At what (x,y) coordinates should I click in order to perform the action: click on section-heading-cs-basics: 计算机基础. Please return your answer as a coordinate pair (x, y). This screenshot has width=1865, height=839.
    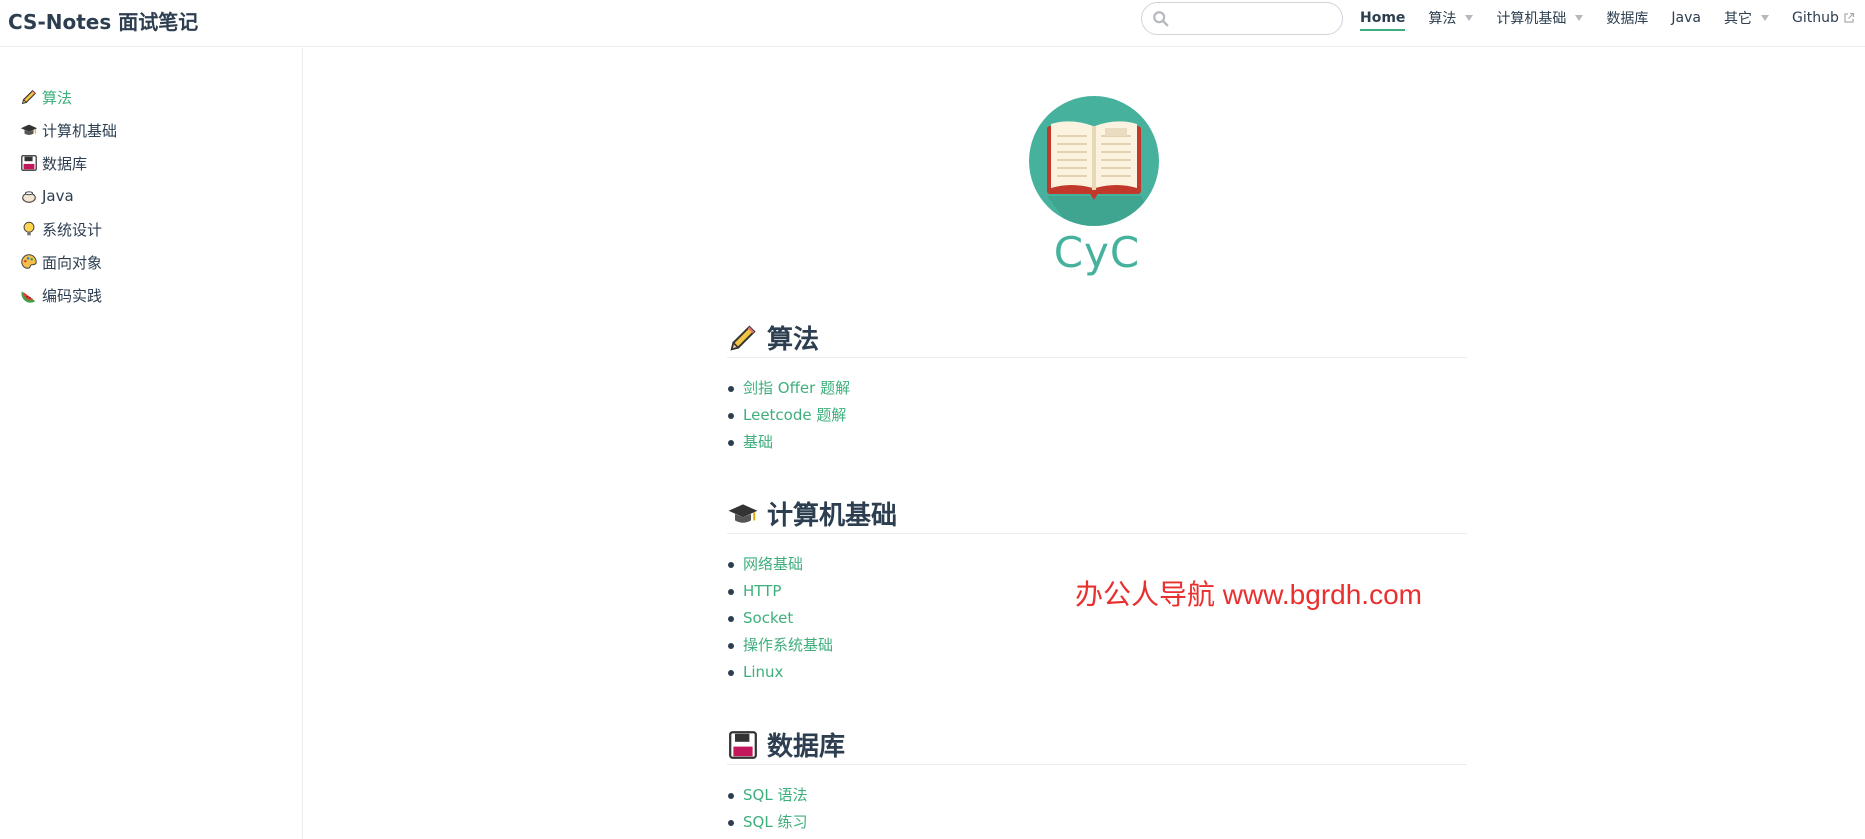
    Looking at the image, I should click on (1097, 514).